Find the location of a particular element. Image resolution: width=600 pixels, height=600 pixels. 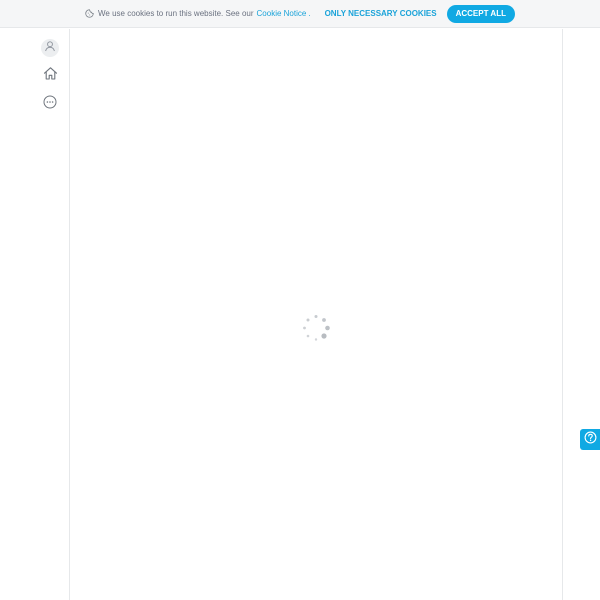

sidebar-item-more is located at coordinates (50, 104).